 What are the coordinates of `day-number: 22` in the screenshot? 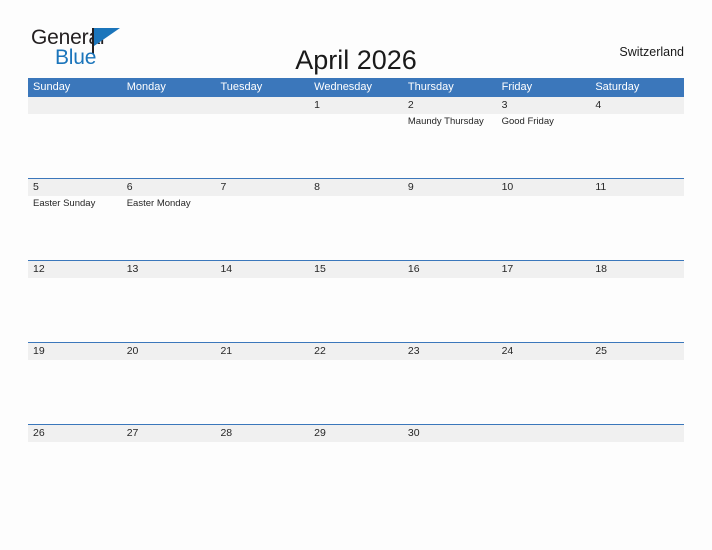 It's located at (356, 351).